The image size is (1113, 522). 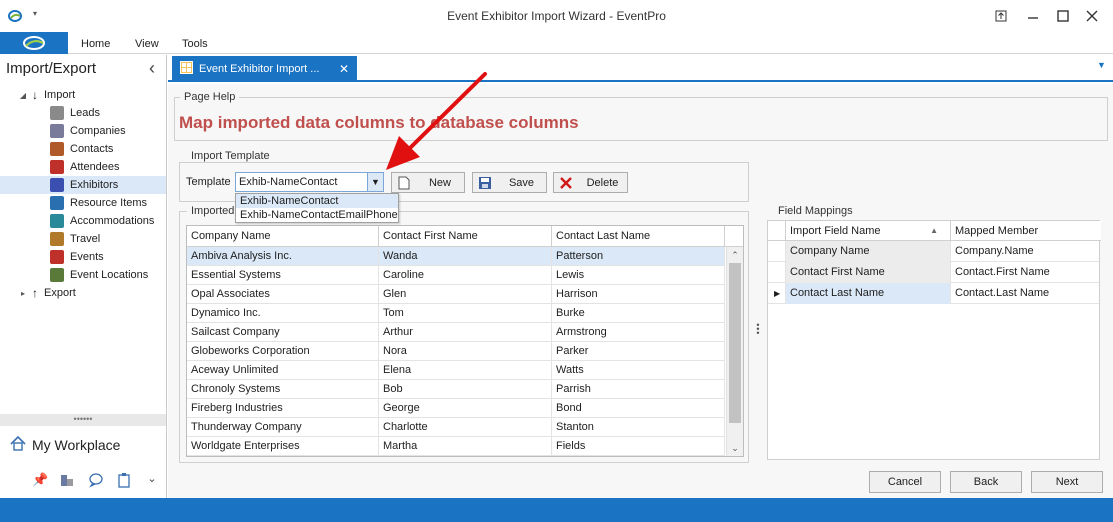 I want to click on tree-node-contacts: Contacts, so click(x=83, y=149).